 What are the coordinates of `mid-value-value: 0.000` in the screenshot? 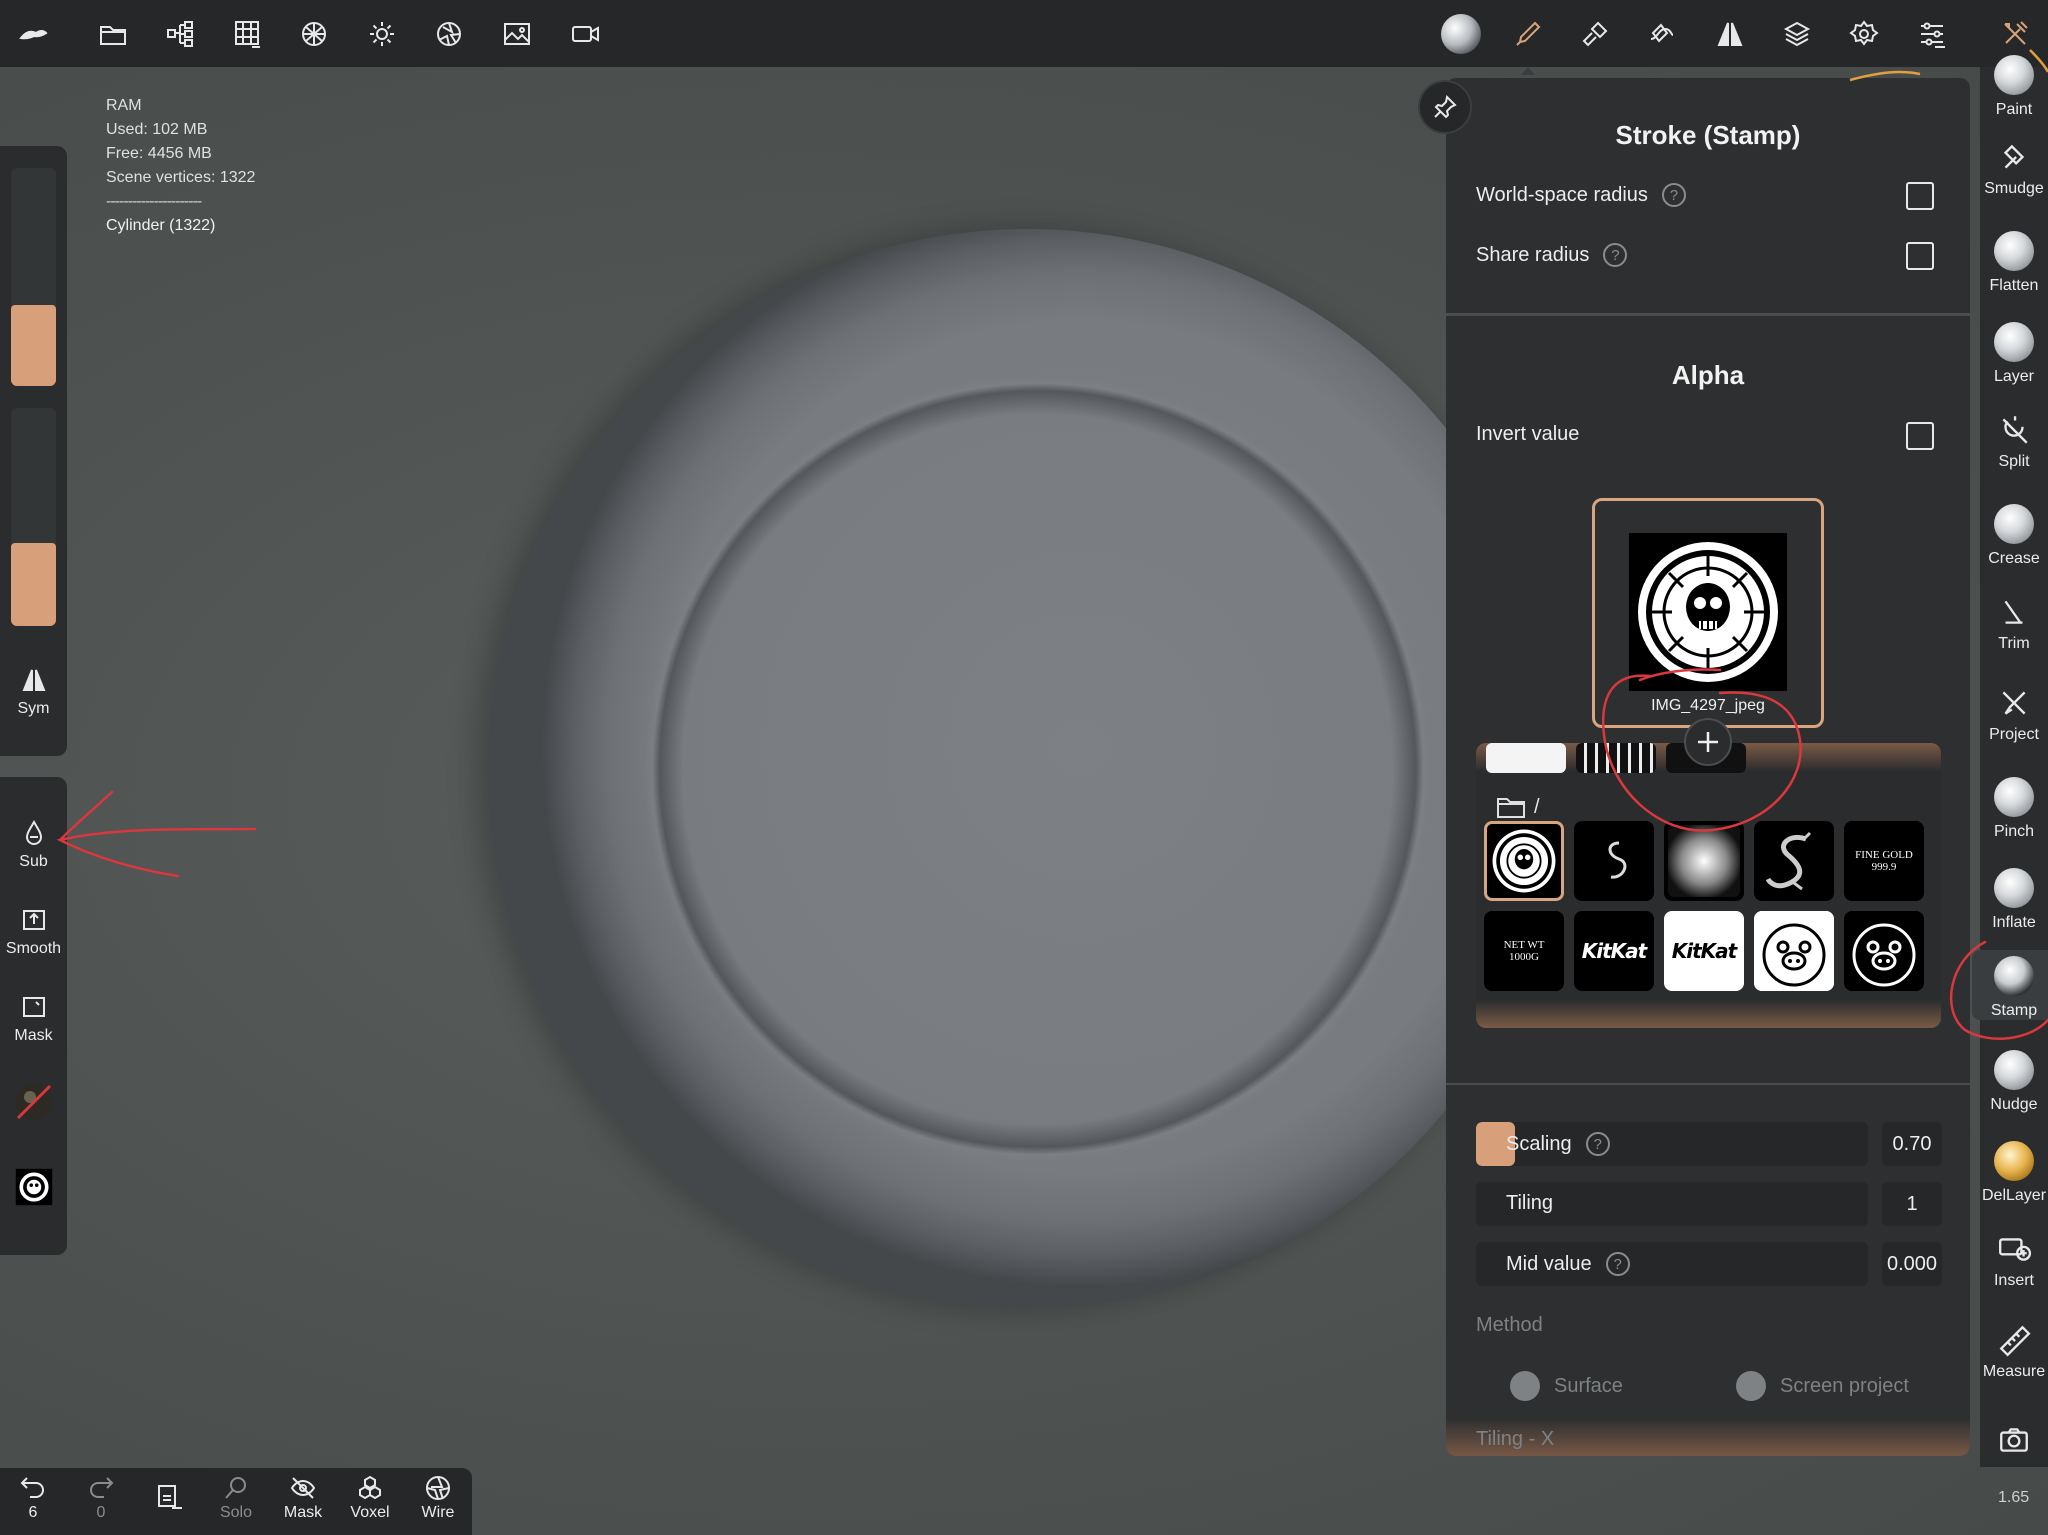 It's located at (1912, 1264).